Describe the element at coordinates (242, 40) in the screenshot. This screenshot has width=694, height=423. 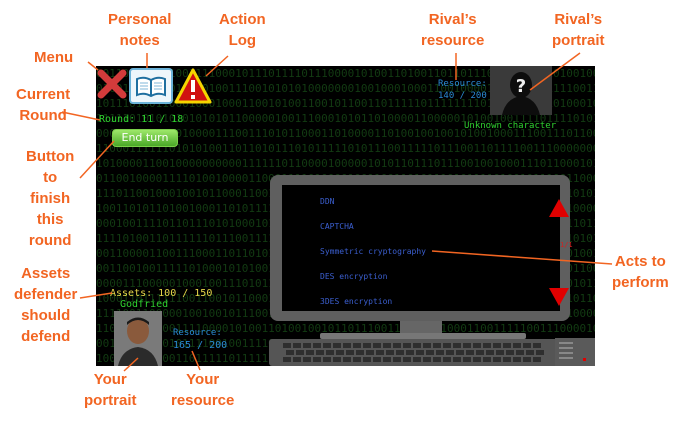
I see `annotation-line: Log` at that location.